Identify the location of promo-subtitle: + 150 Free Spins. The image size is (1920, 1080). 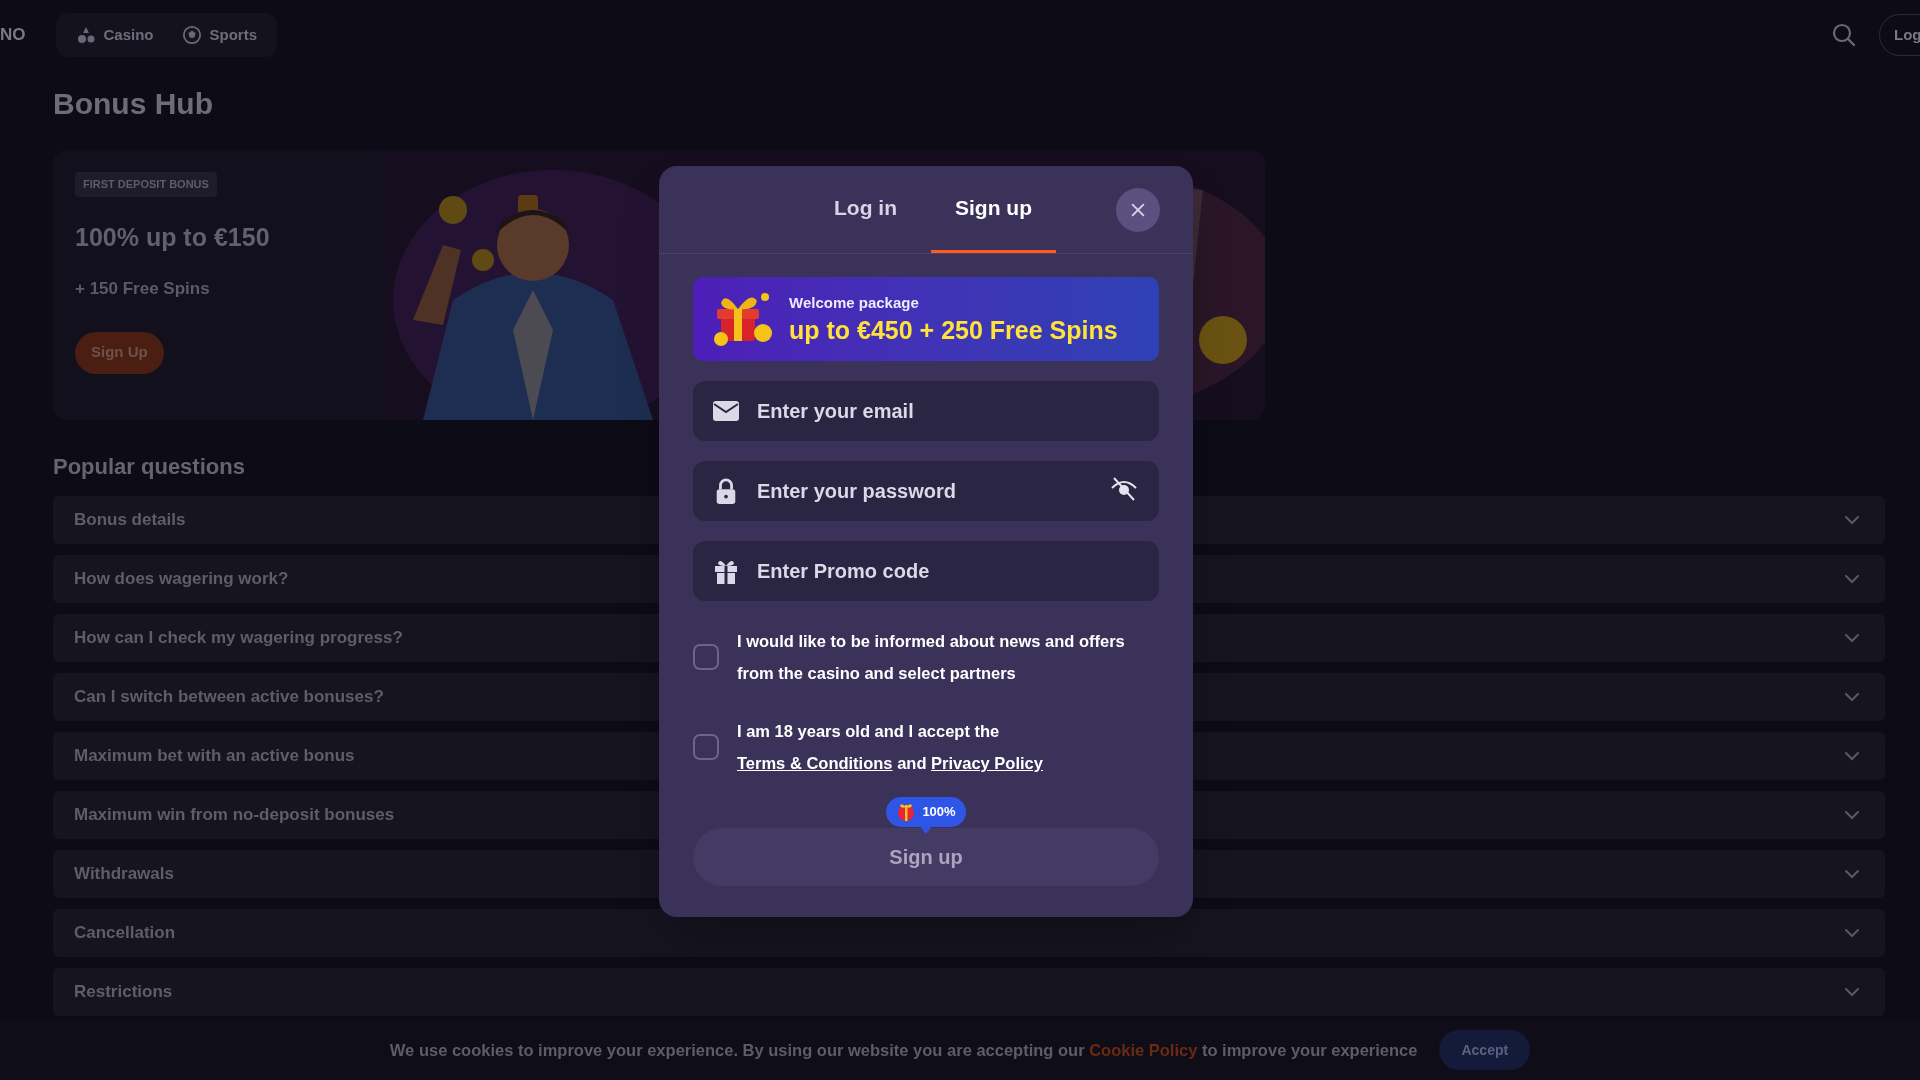
(142, 289).